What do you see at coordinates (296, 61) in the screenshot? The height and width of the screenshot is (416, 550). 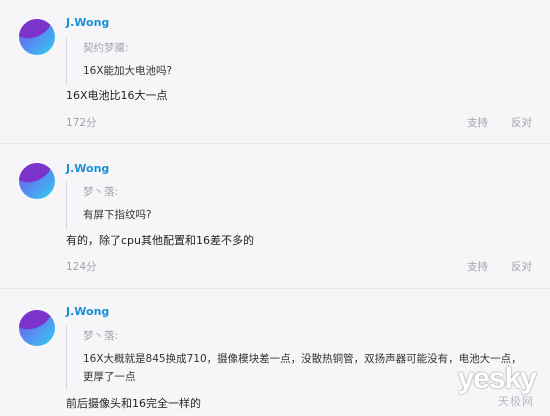 I see `quoted-comment: 契约梦魇: 16X能加大电池吗?` at bounding box center [296, 61].